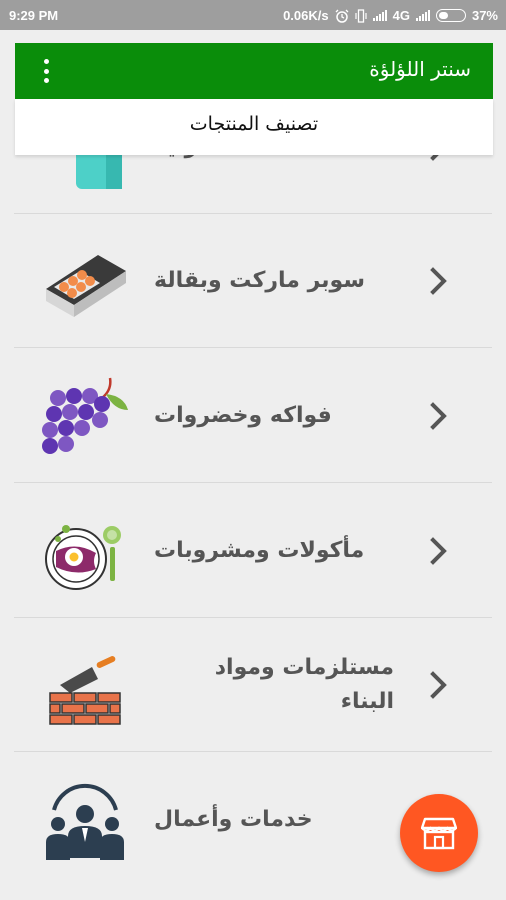 Image resolution: width=506 pixels, height=900 pixels. Describe the element at coordinates (85, 415) in the screenshot. I see `grapes-icon` at that location.